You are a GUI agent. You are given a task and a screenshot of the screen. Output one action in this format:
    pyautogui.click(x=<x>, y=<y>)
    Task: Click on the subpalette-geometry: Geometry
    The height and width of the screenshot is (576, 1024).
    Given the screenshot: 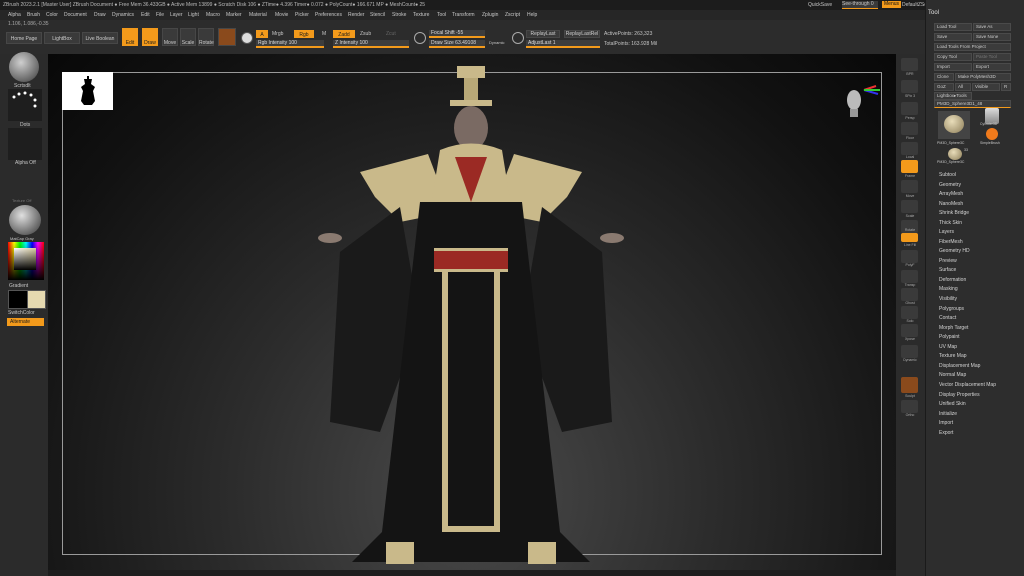 What is the action you would take?
    pyautogui.click(x=950, y=185)
    